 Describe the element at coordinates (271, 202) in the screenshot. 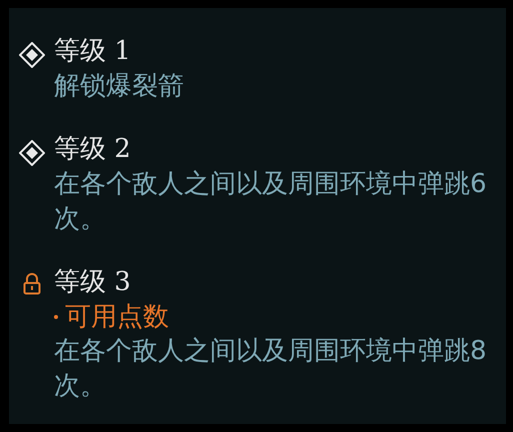

I see `level-description: 在各个敌人之间以及周围环境中弹跳6次。` at that location.